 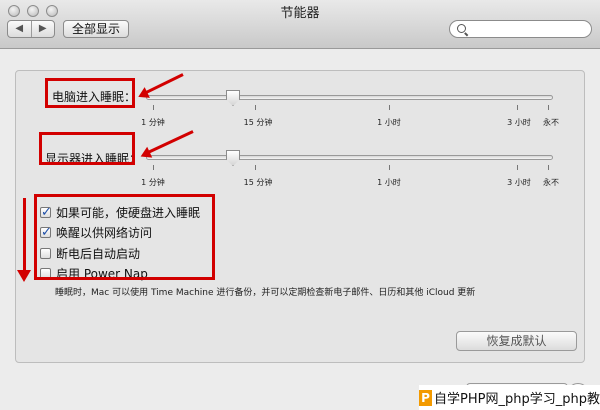 I want to click on watermark: P 自学PHP网_php学习_php教, so click(x=509, y=397).